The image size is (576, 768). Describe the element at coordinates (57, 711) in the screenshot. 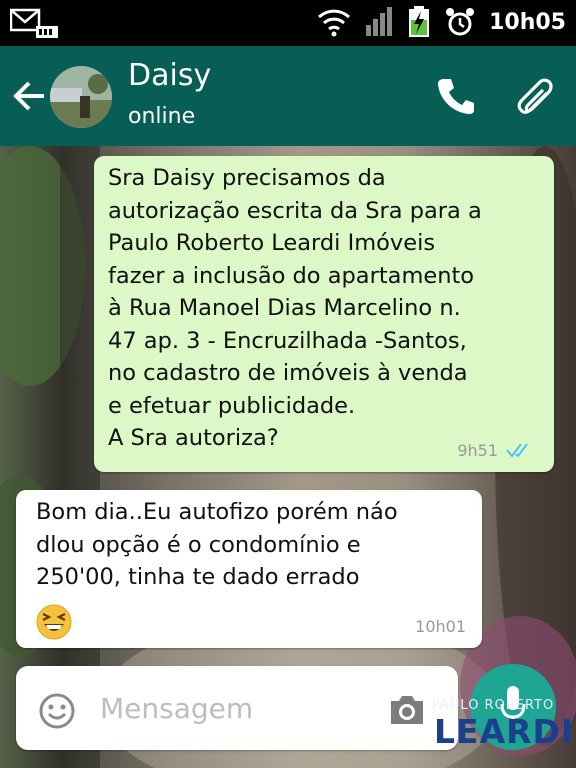

I see `emoji-picker-icon` at that location.